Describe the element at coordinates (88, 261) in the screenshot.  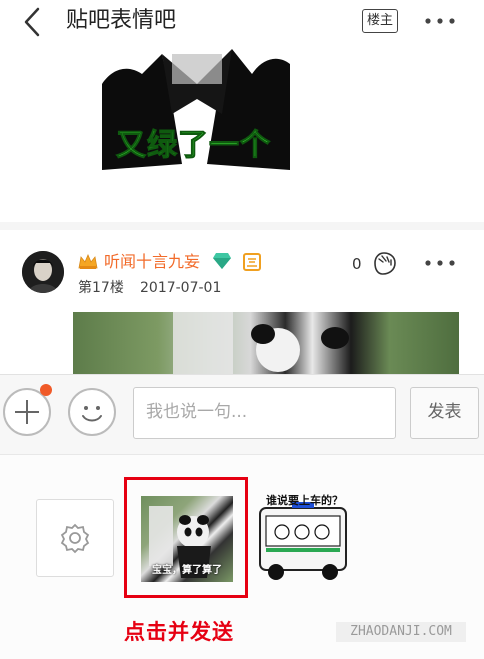
I see `crown-icon` at that location.